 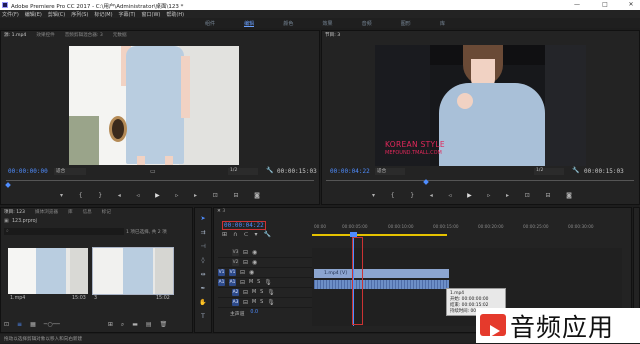 I want to click on automate-icon: ⊞, so click(x=110, y=325).